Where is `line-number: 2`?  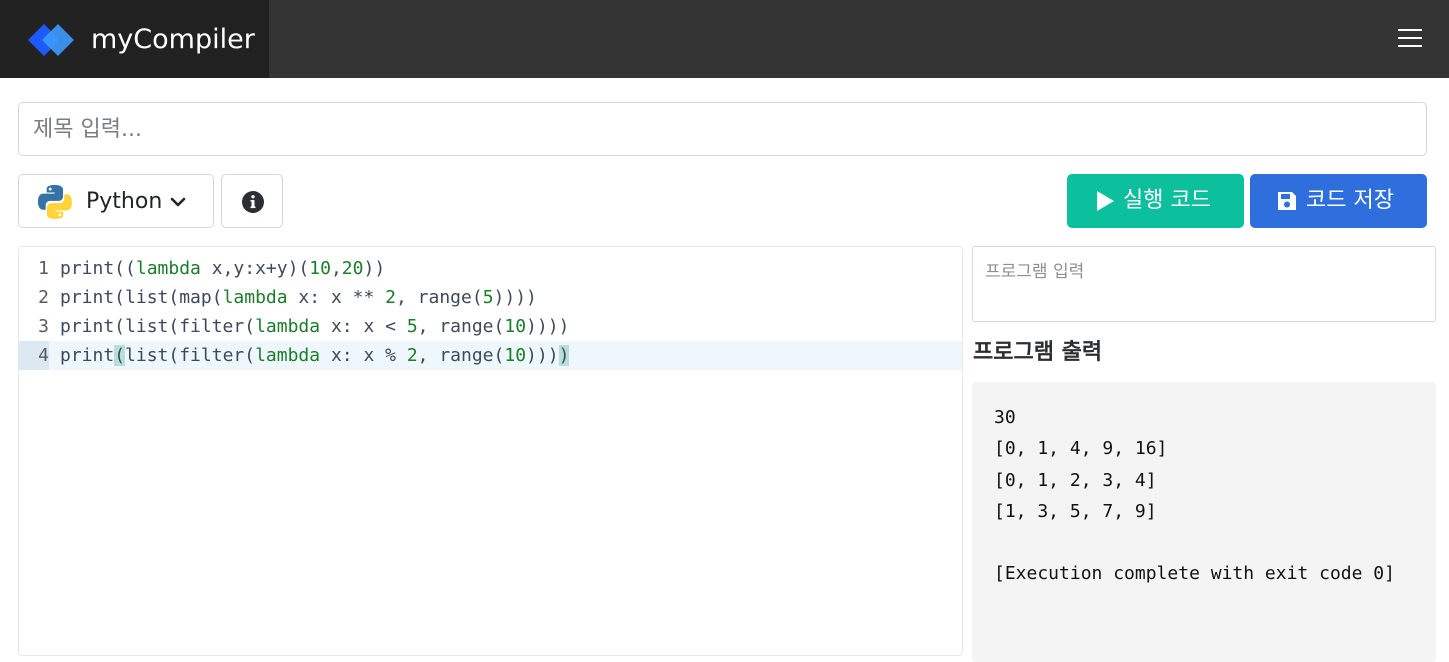
line-number: 2 is located at coordinates (43, 297).